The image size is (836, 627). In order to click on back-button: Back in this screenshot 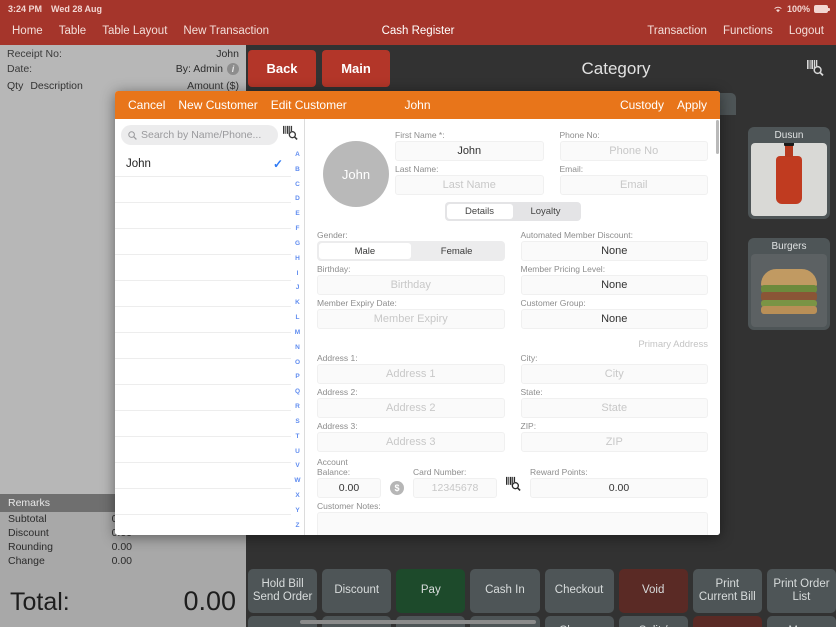, I will do `click(282, 68)`.